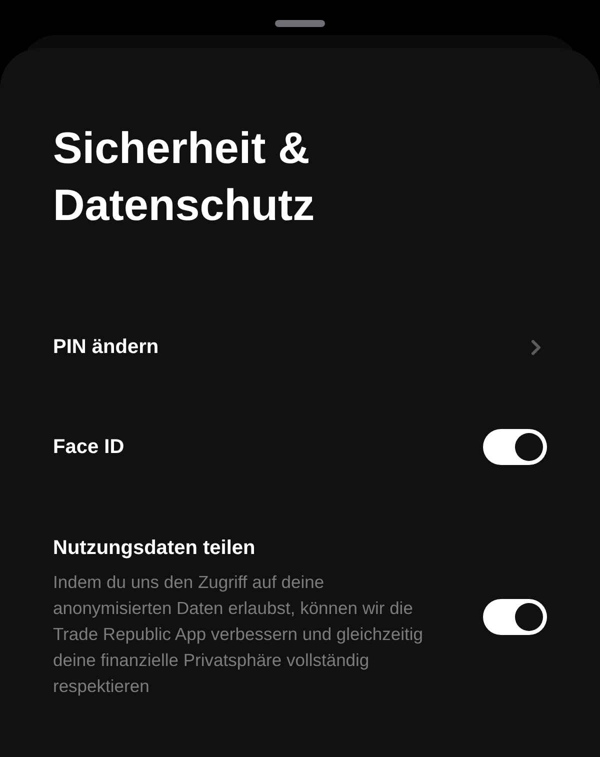 Image resolution: width=600 pixels, height=757 pixels. I want to click on chevron-right-icon, so click(536, 347).